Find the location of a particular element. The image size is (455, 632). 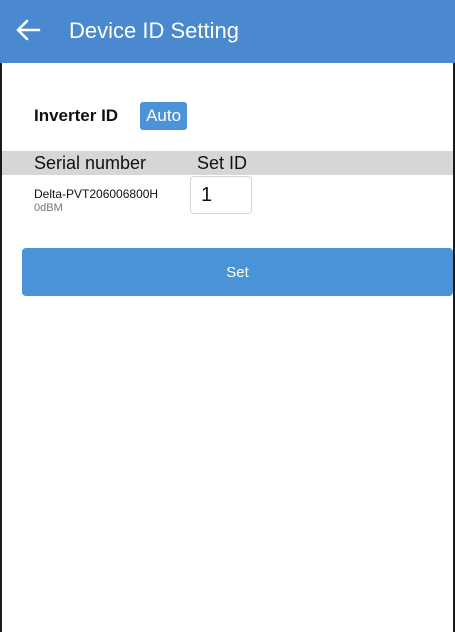

column-header-set-id: Set ID is located at coordinates (222, 163).